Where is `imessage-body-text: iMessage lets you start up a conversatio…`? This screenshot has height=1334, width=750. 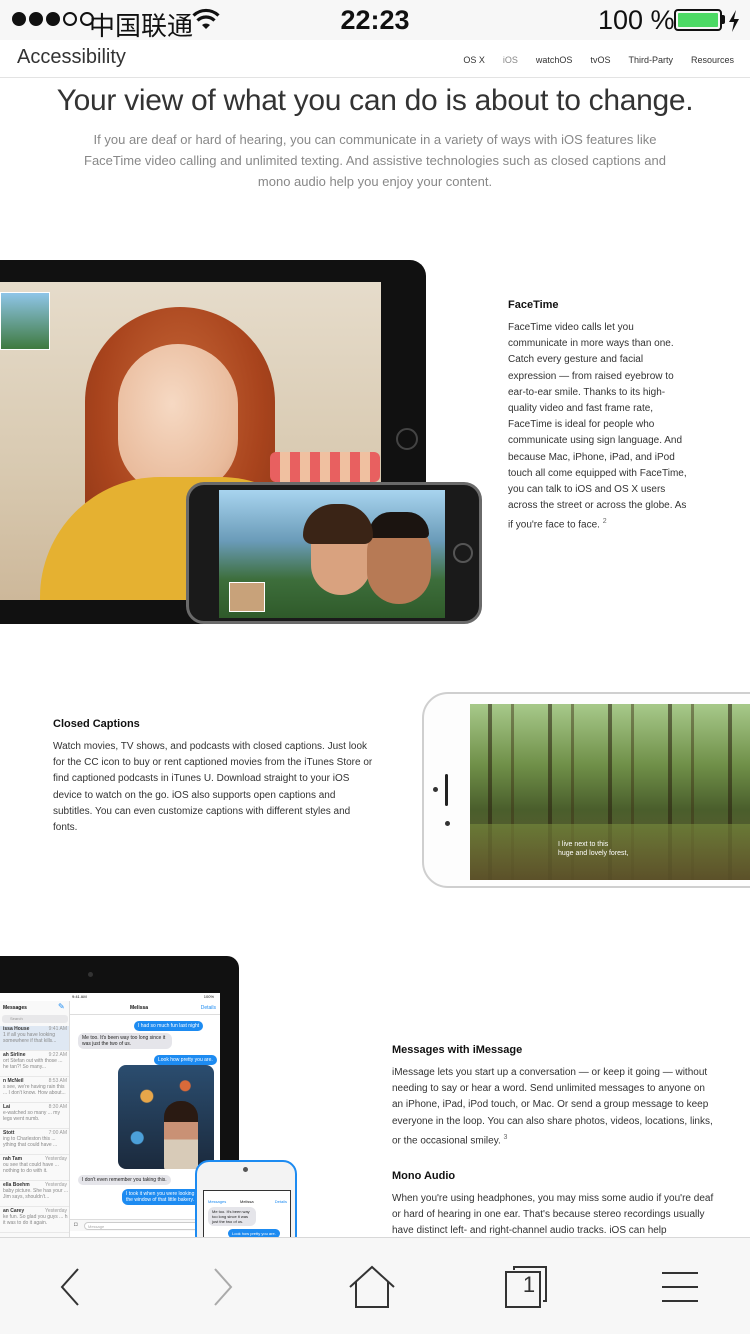
imessage-body-text: iMessage lets you start up a conversatio… is located at coordinates (552, 1107).